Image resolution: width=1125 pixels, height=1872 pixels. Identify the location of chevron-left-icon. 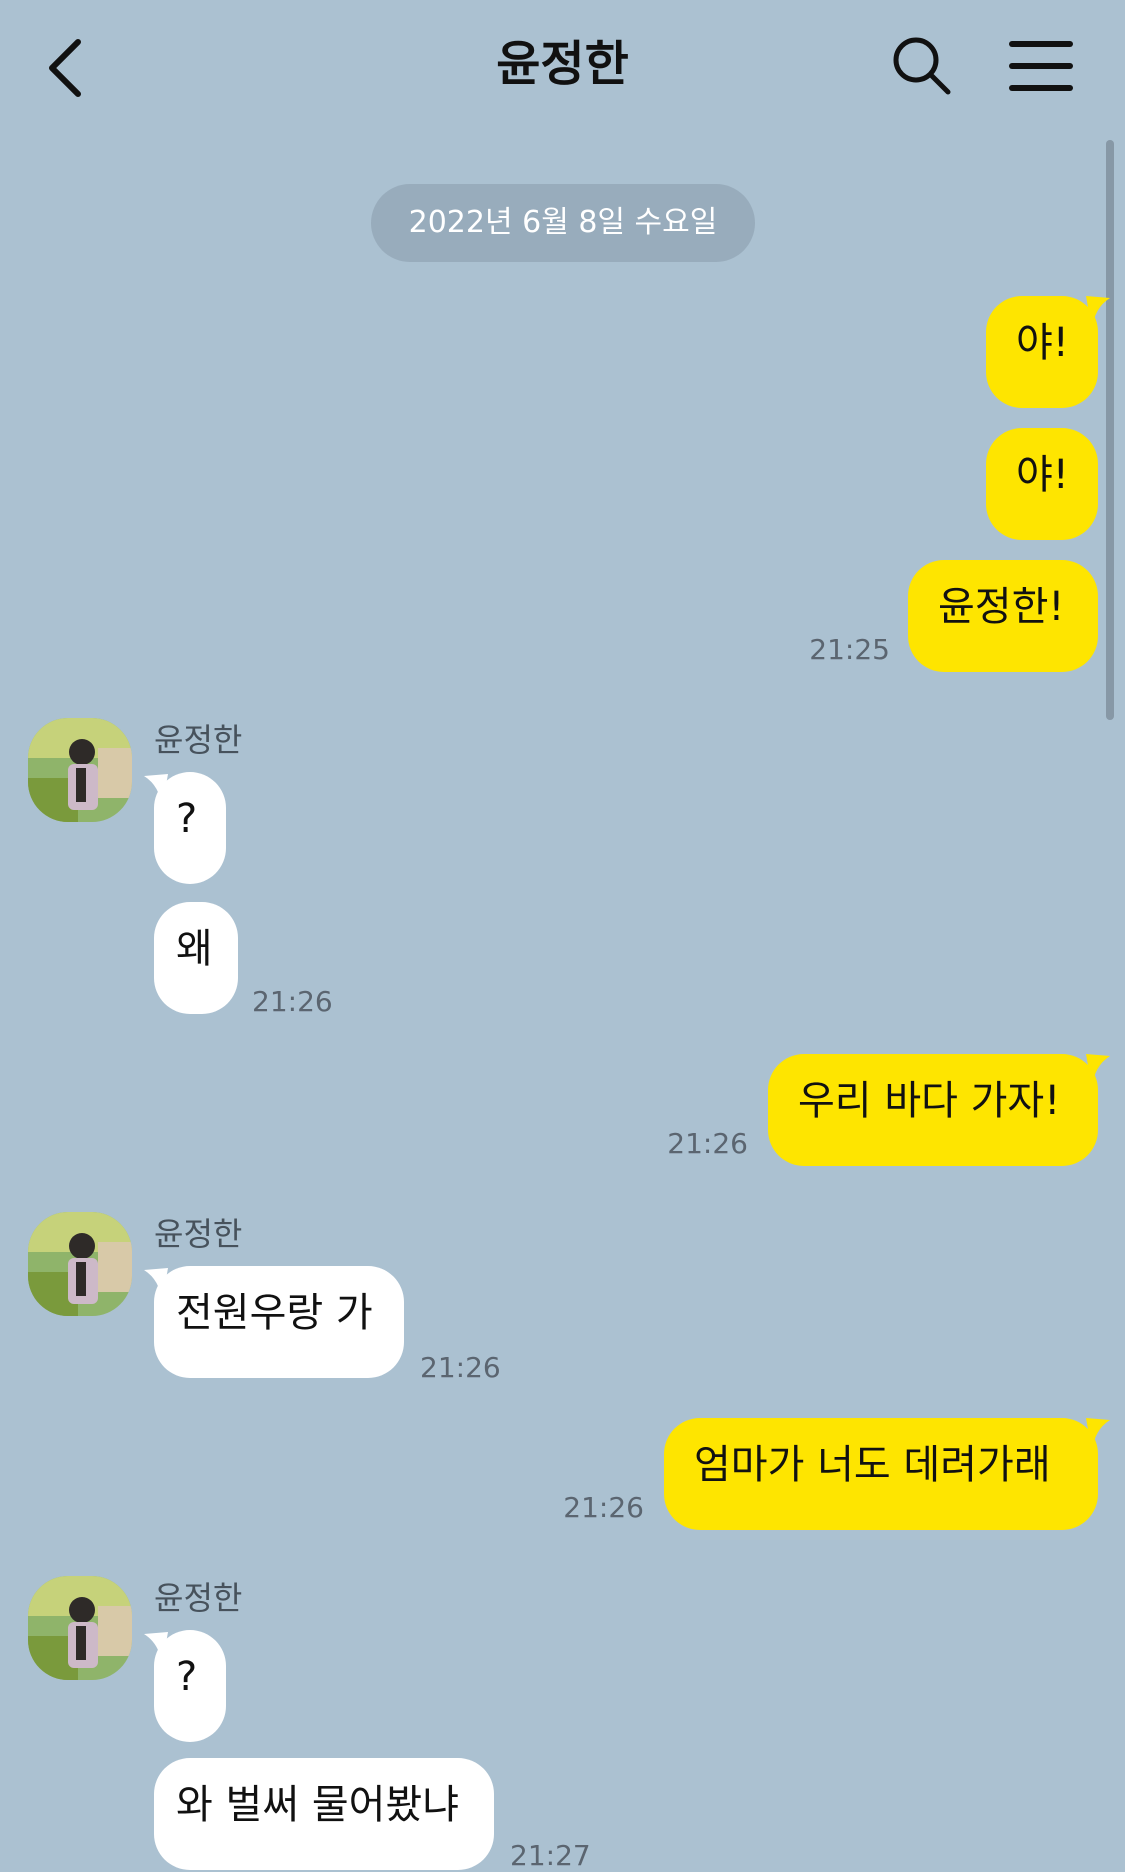
(65, 68).